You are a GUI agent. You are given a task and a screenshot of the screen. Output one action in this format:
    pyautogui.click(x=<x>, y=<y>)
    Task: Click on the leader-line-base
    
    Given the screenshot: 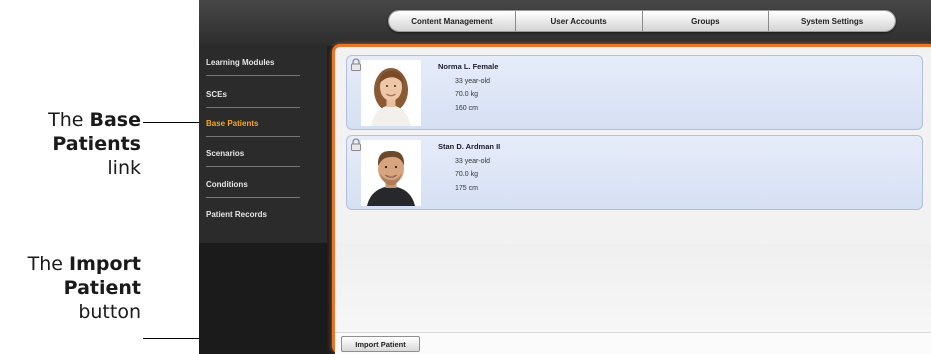 What is the action you would take?
    pyautogui.click(x=174, y=122)
    